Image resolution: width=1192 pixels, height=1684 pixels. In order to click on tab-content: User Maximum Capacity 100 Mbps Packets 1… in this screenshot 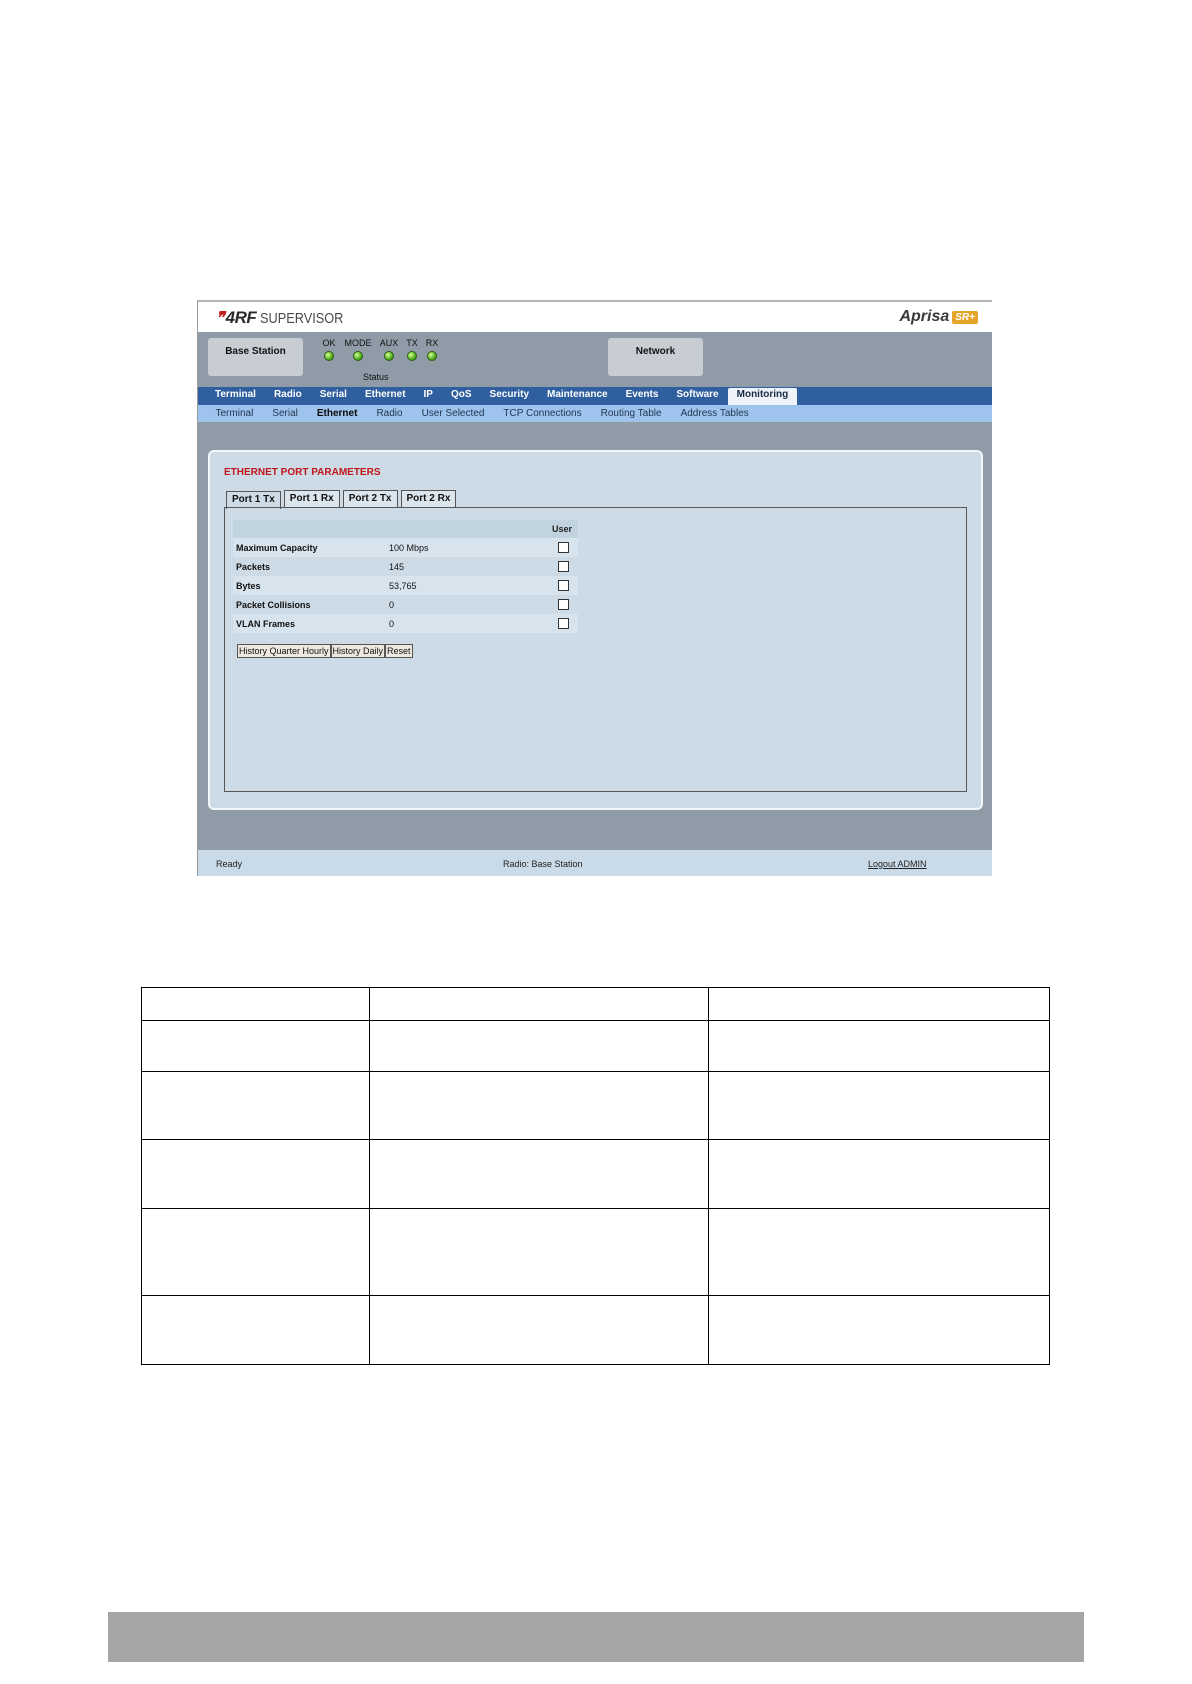, I will do `click(595, 649)`.